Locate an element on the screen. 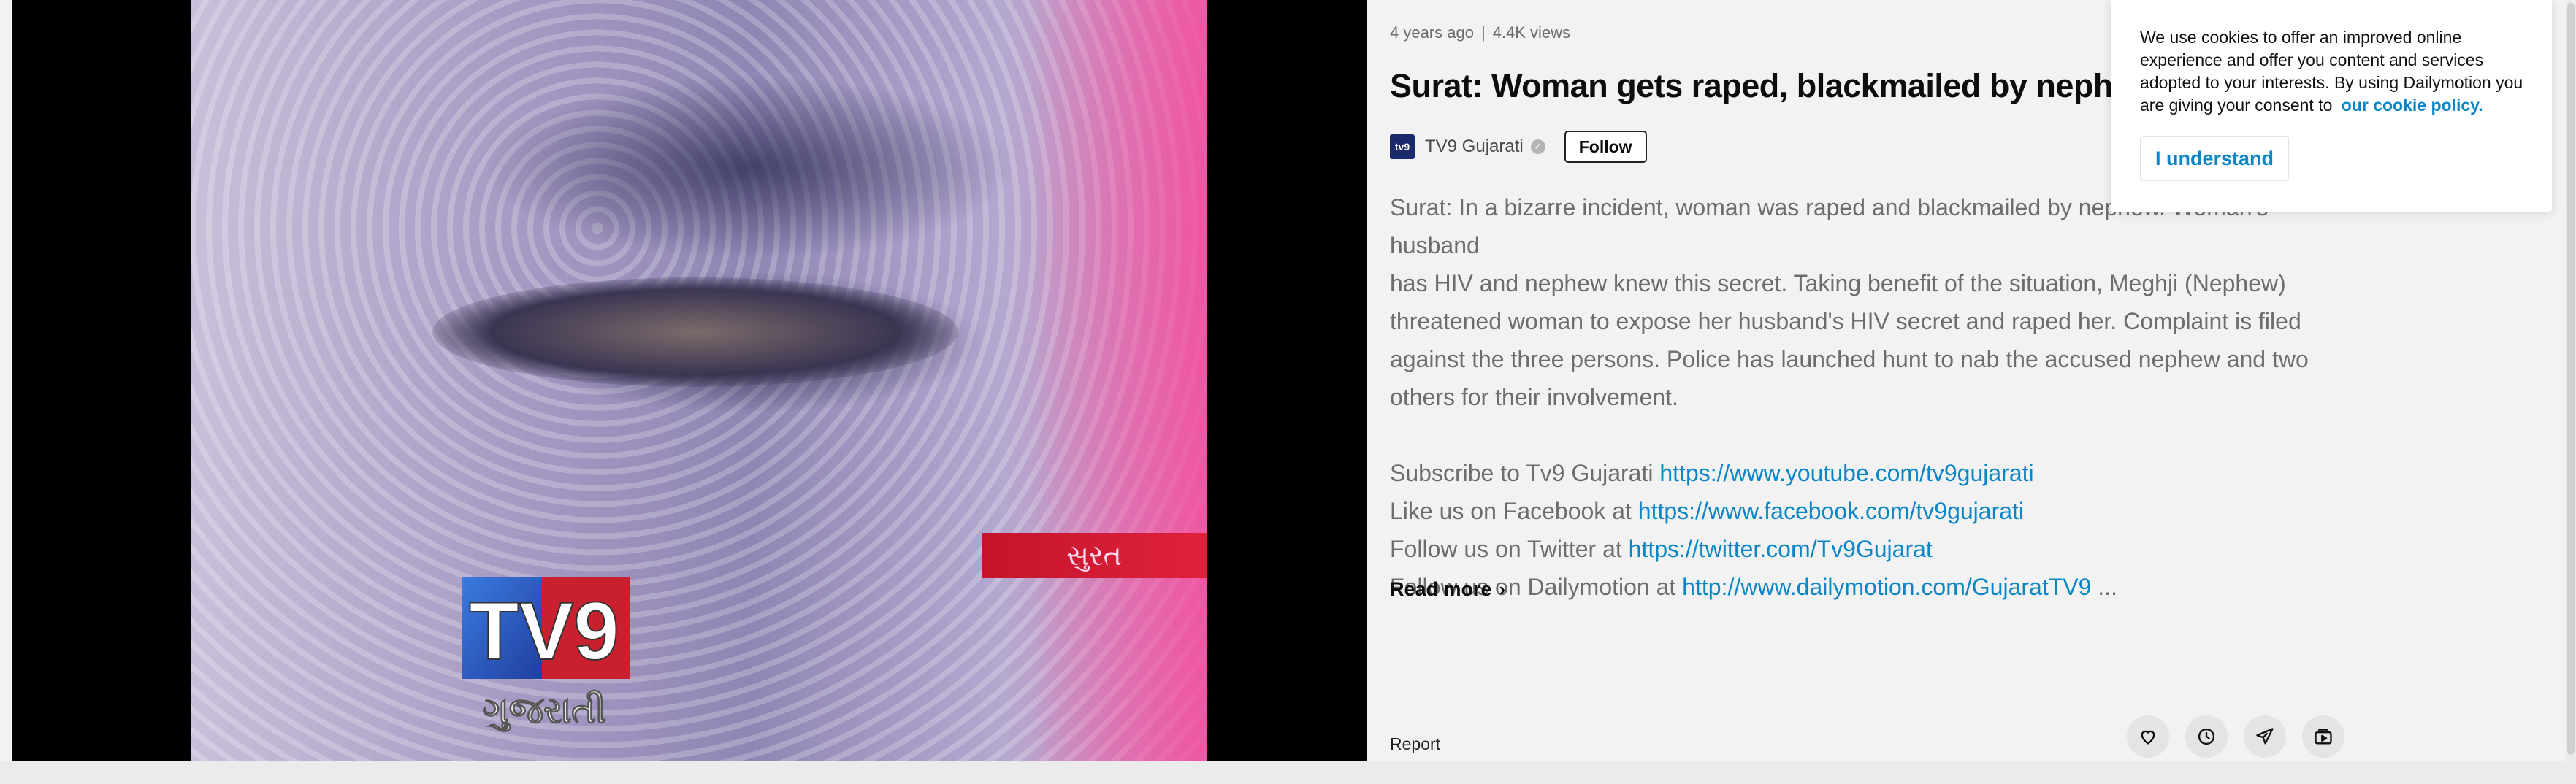  logo-subtext: ગુજરાતી is located at coordinates (543, 710).